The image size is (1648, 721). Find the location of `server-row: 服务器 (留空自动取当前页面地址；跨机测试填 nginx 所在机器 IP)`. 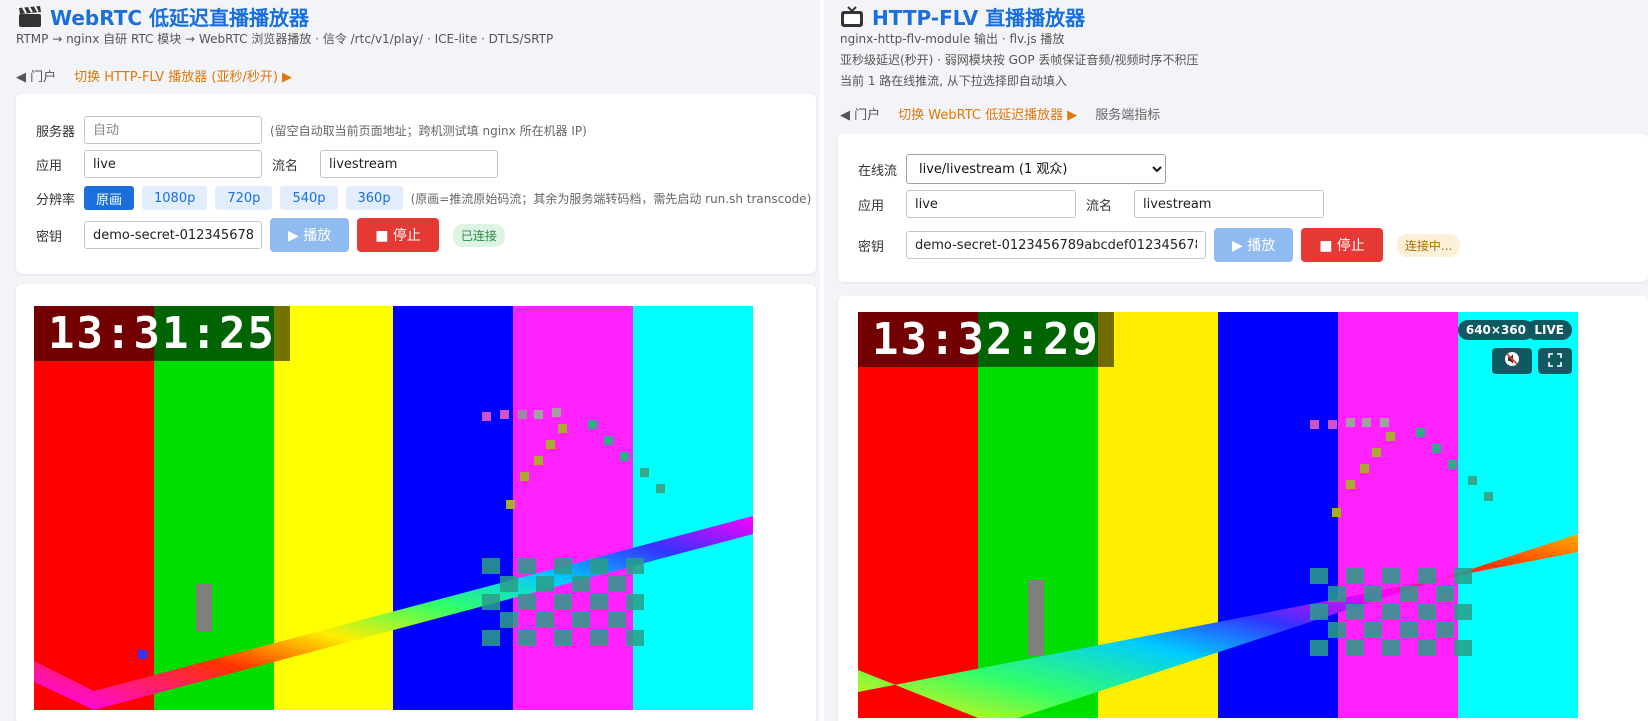

server-row: 服务器 (留空自动取当前页面地址；跨机测试填 nginx 所在机器 IP) is located at coordinates (311, 130).